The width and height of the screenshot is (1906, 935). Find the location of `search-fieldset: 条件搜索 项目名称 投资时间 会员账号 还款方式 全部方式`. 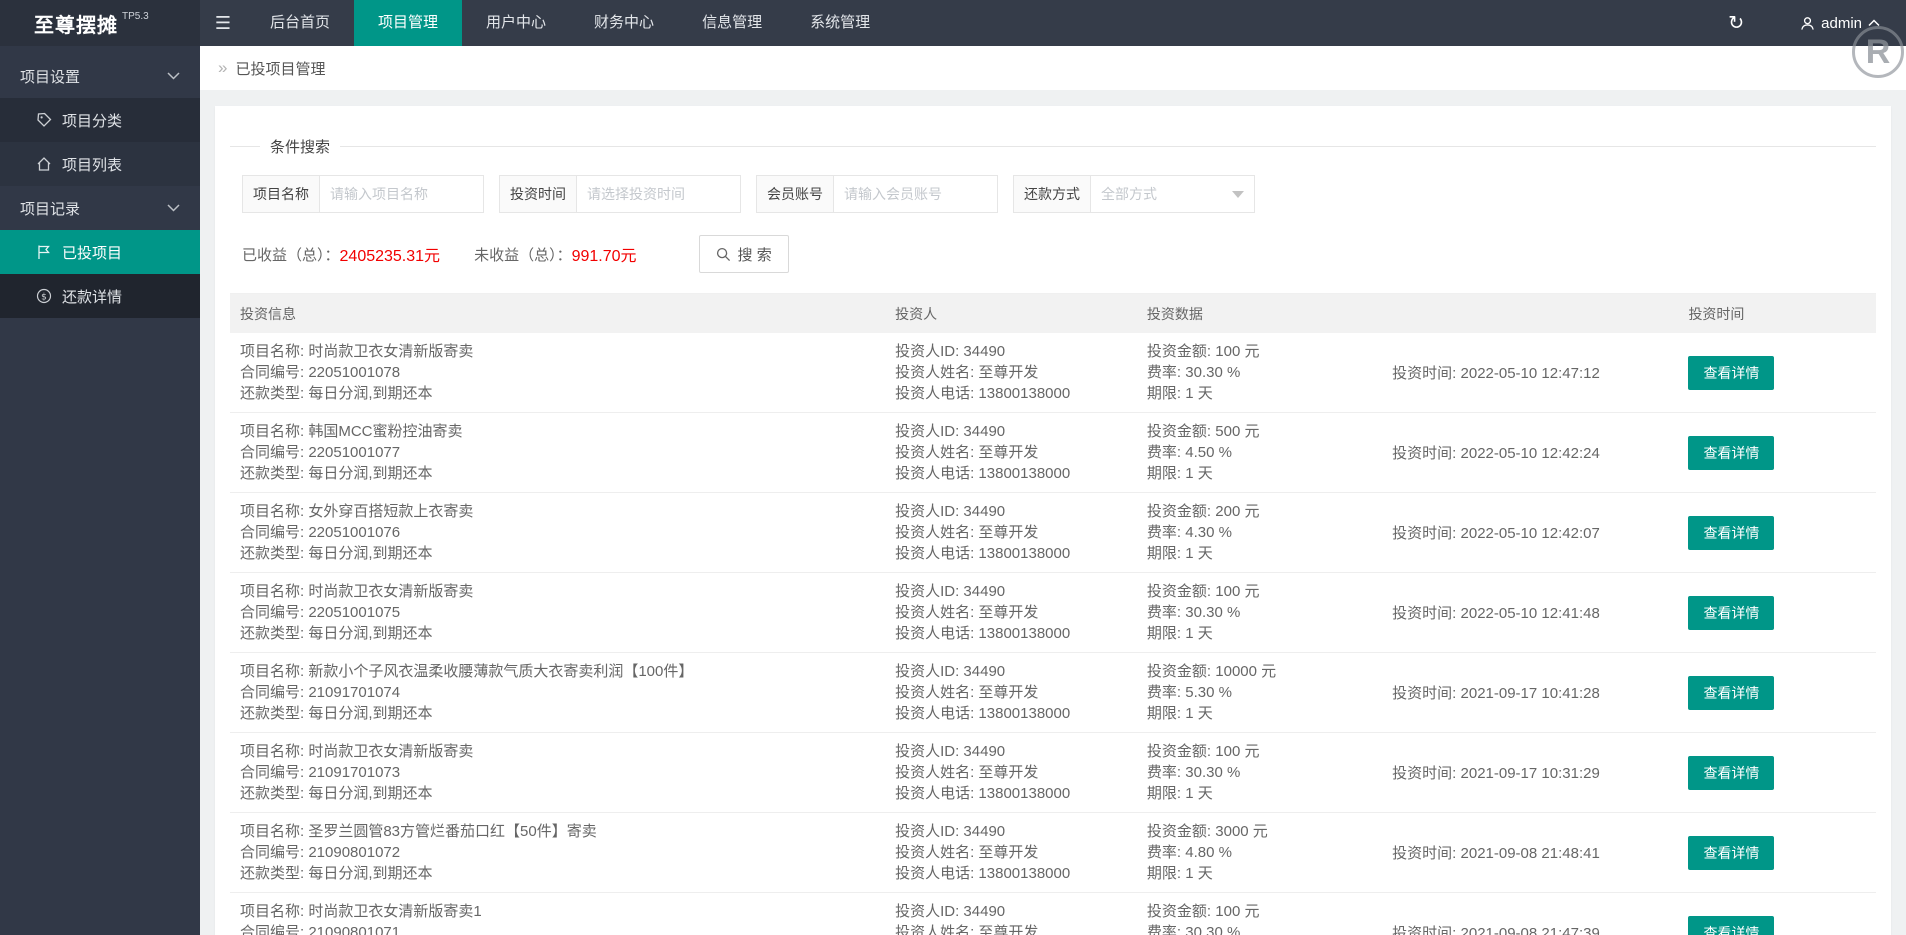

search-fieldset: 条件搜索 项目名称 投资时间 会员账号 还款方式 全部方式 is located at coordinates (1053, 214).